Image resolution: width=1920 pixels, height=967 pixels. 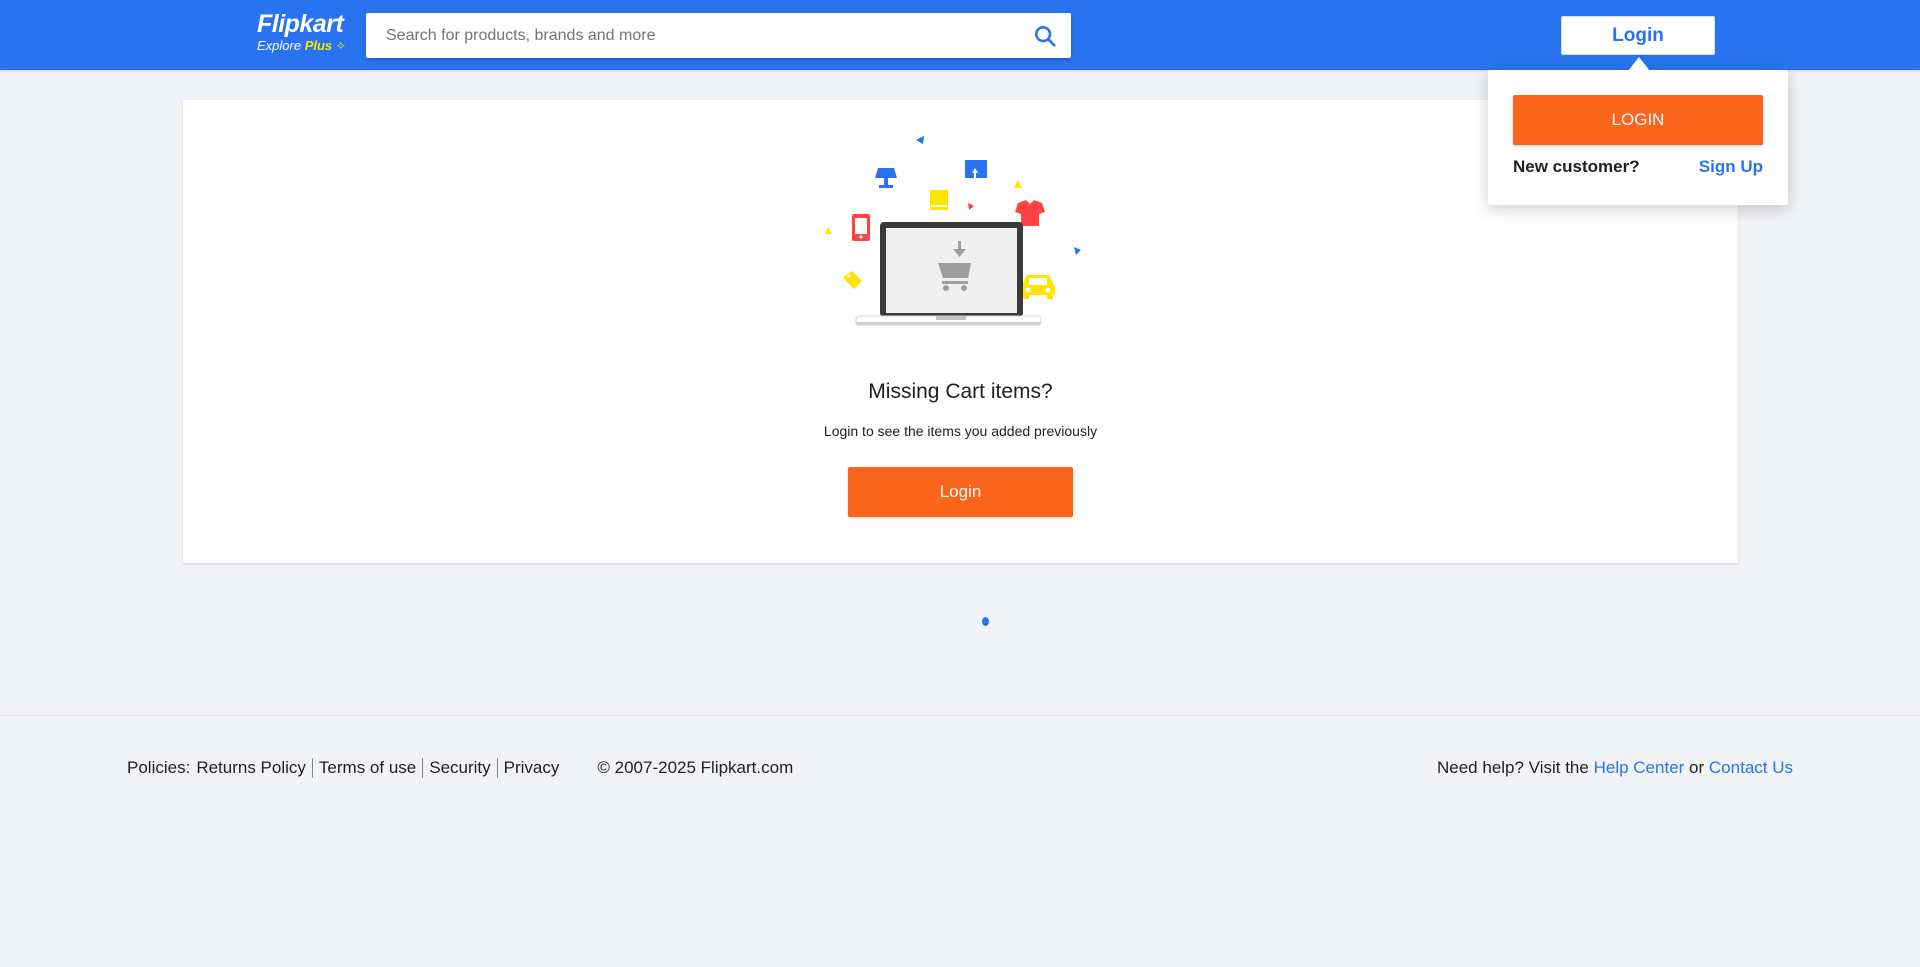 I want to click on search-bar, so click(x=718, y=35).